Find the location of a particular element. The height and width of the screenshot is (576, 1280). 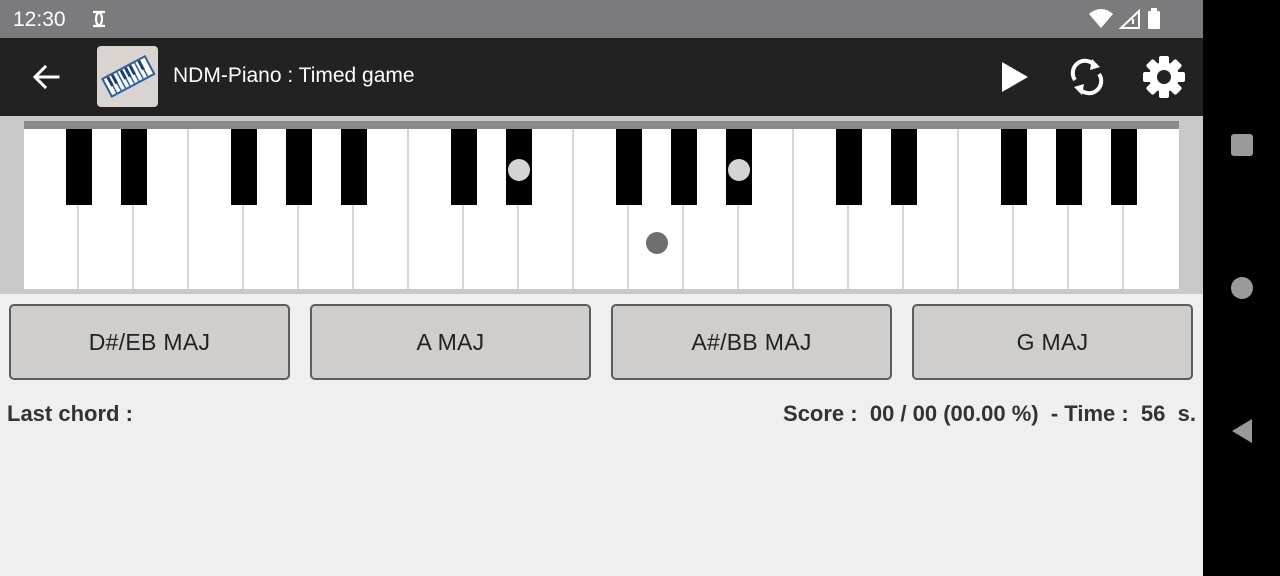

battery-icon is located at coordinates (1154, 21).